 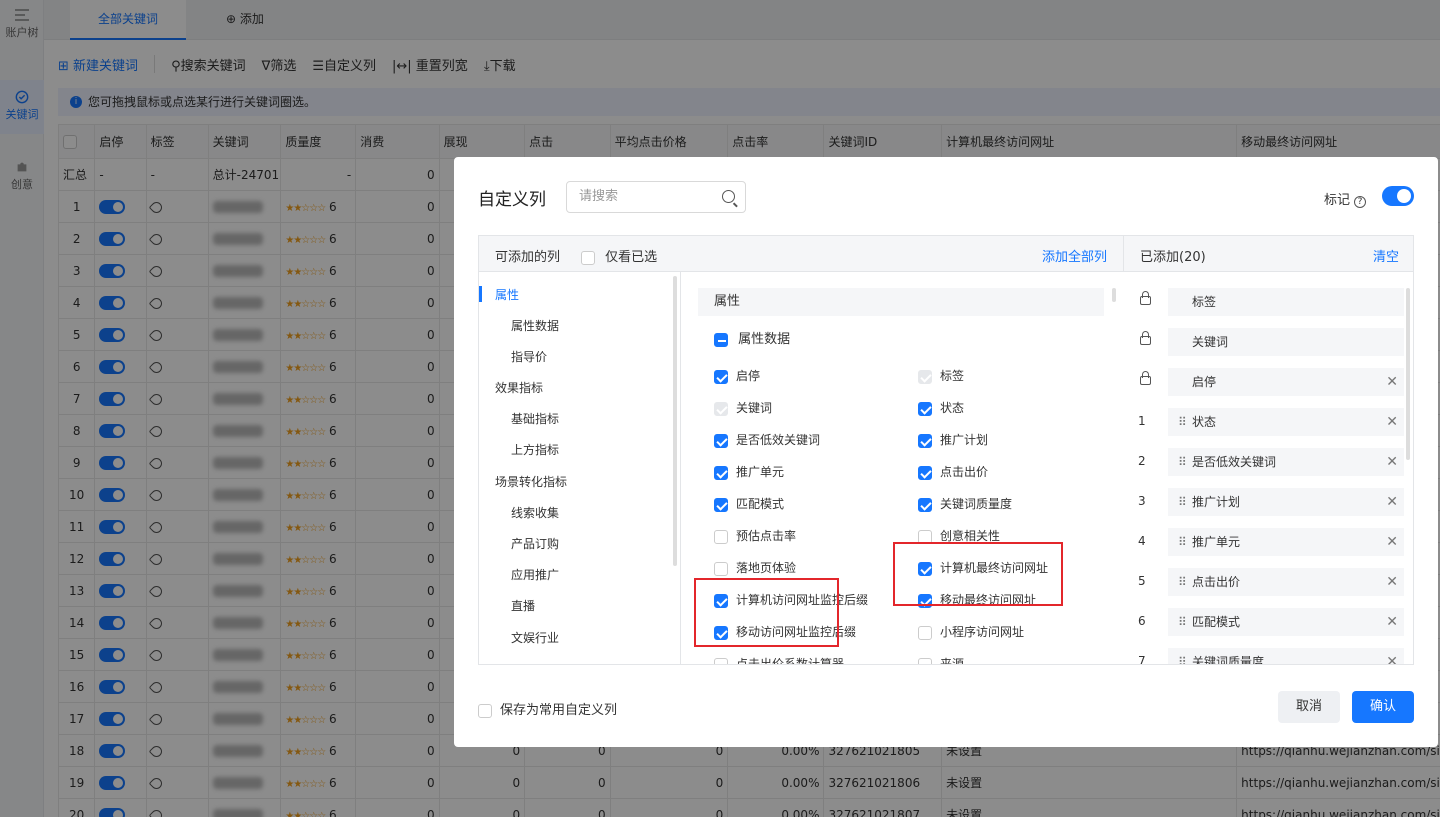 What do you see at coordinates (1269, 542) in the screenshot?
I see `added-column-item: 4 ⠿ 推广单元 ✕` at bounding box center [1269, 542].